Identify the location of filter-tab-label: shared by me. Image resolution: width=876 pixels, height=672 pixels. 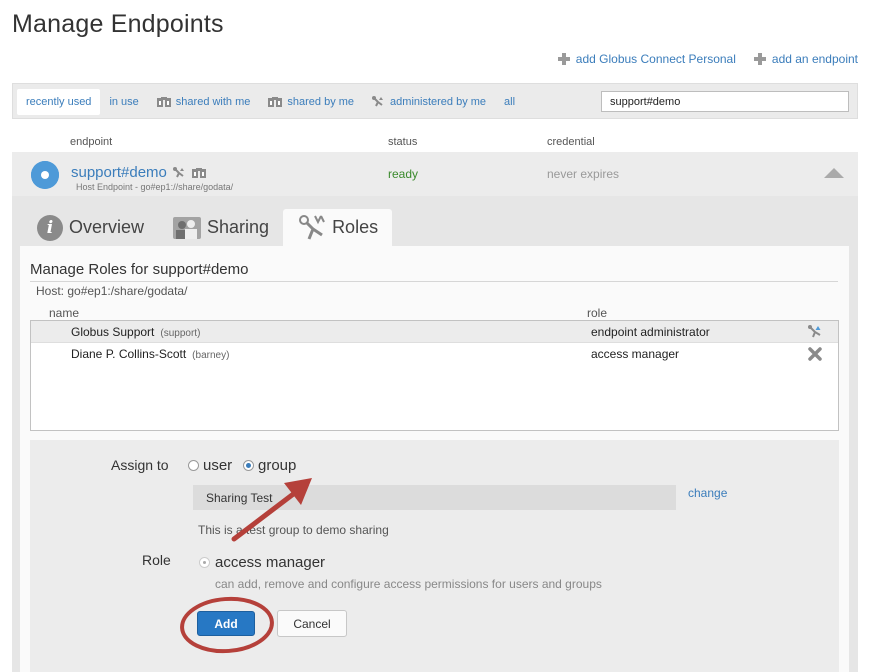
(321, 102).